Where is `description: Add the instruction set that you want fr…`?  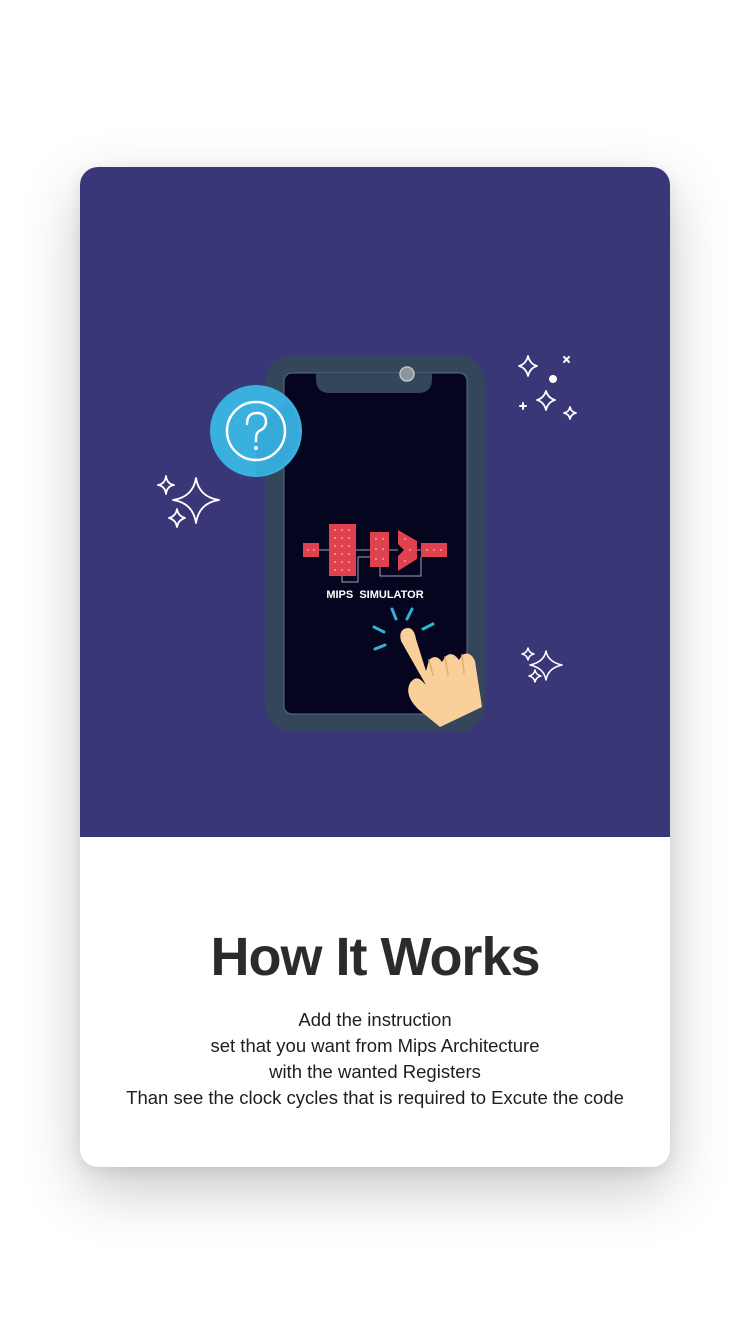
description: Add the instruction set that you want fr… is located at coordinates (375, 1059).